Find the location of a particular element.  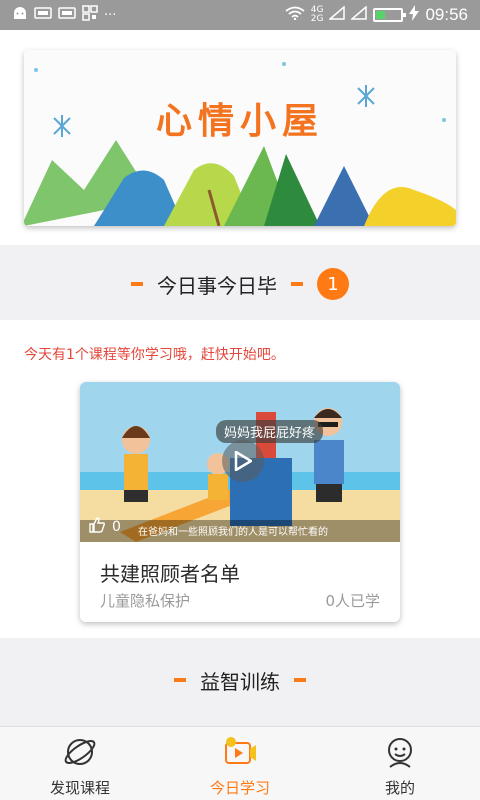

section-header-today: 今日事今日毕 1 is located at coordinates (240, 284).